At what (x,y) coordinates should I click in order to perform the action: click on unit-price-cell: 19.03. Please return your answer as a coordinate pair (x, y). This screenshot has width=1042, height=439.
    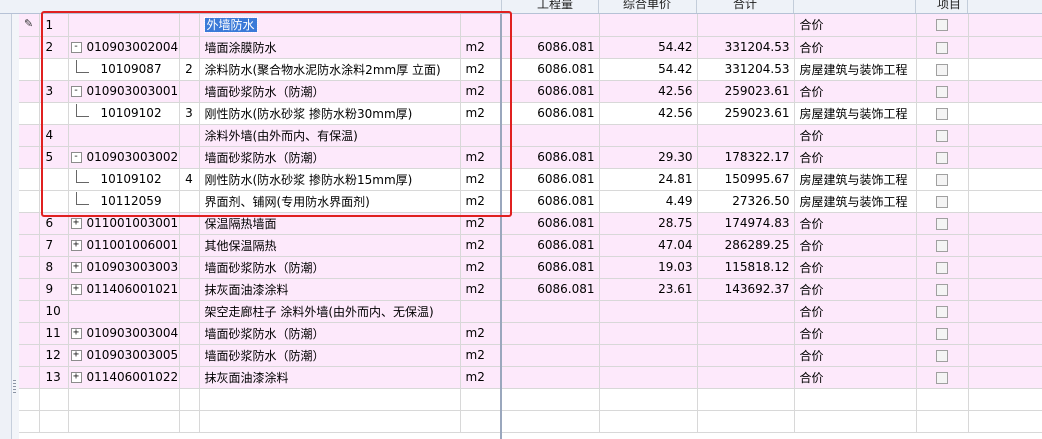
    Looking at the image, I should click on (648, 267).